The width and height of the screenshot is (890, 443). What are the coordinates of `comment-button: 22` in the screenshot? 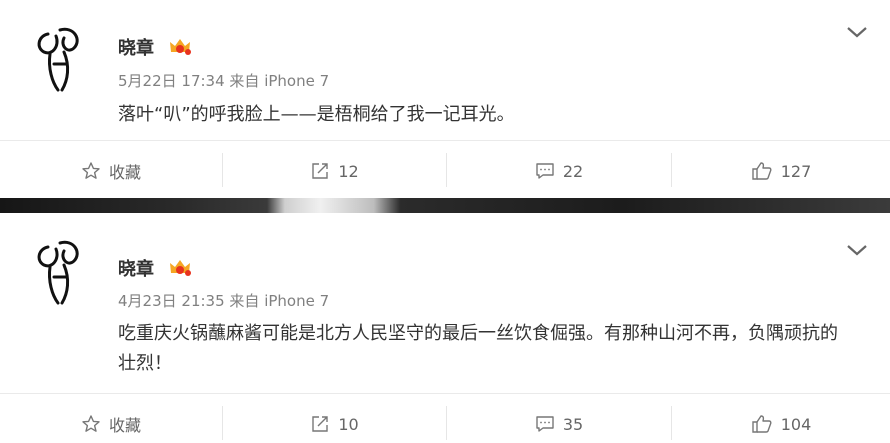 It's located at (559, 171).